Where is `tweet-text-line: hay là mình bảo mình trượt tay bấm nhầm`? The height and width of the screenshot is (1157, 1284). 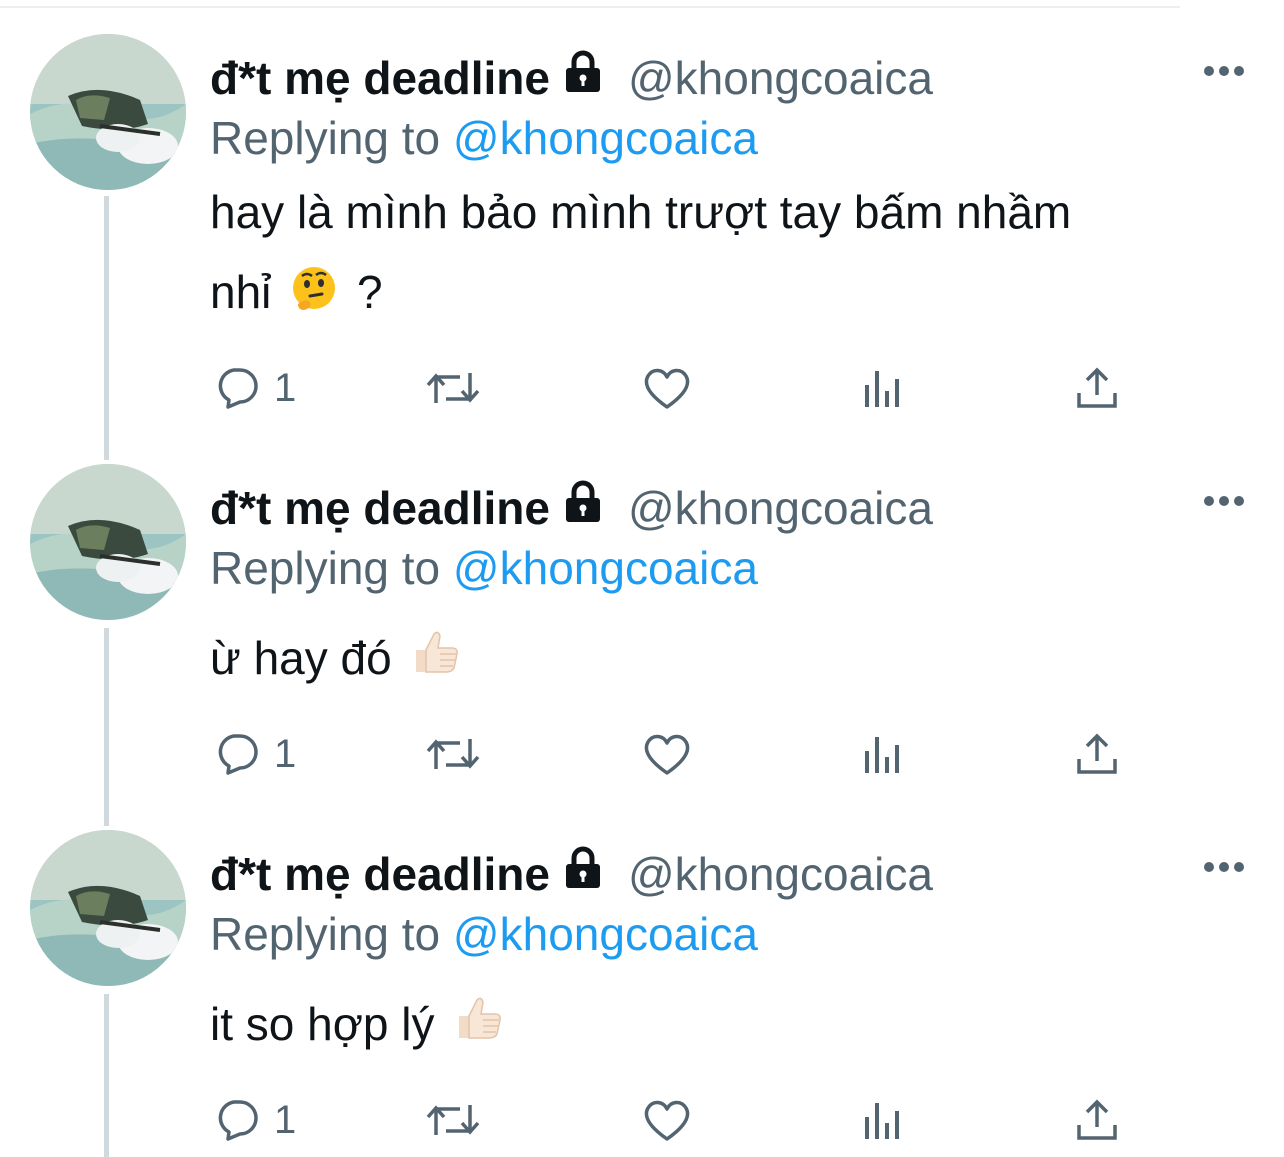 tweet-text-line: hay là mình bảo mình trượt tay bấm nhầm is located at coordinates (641, 212).